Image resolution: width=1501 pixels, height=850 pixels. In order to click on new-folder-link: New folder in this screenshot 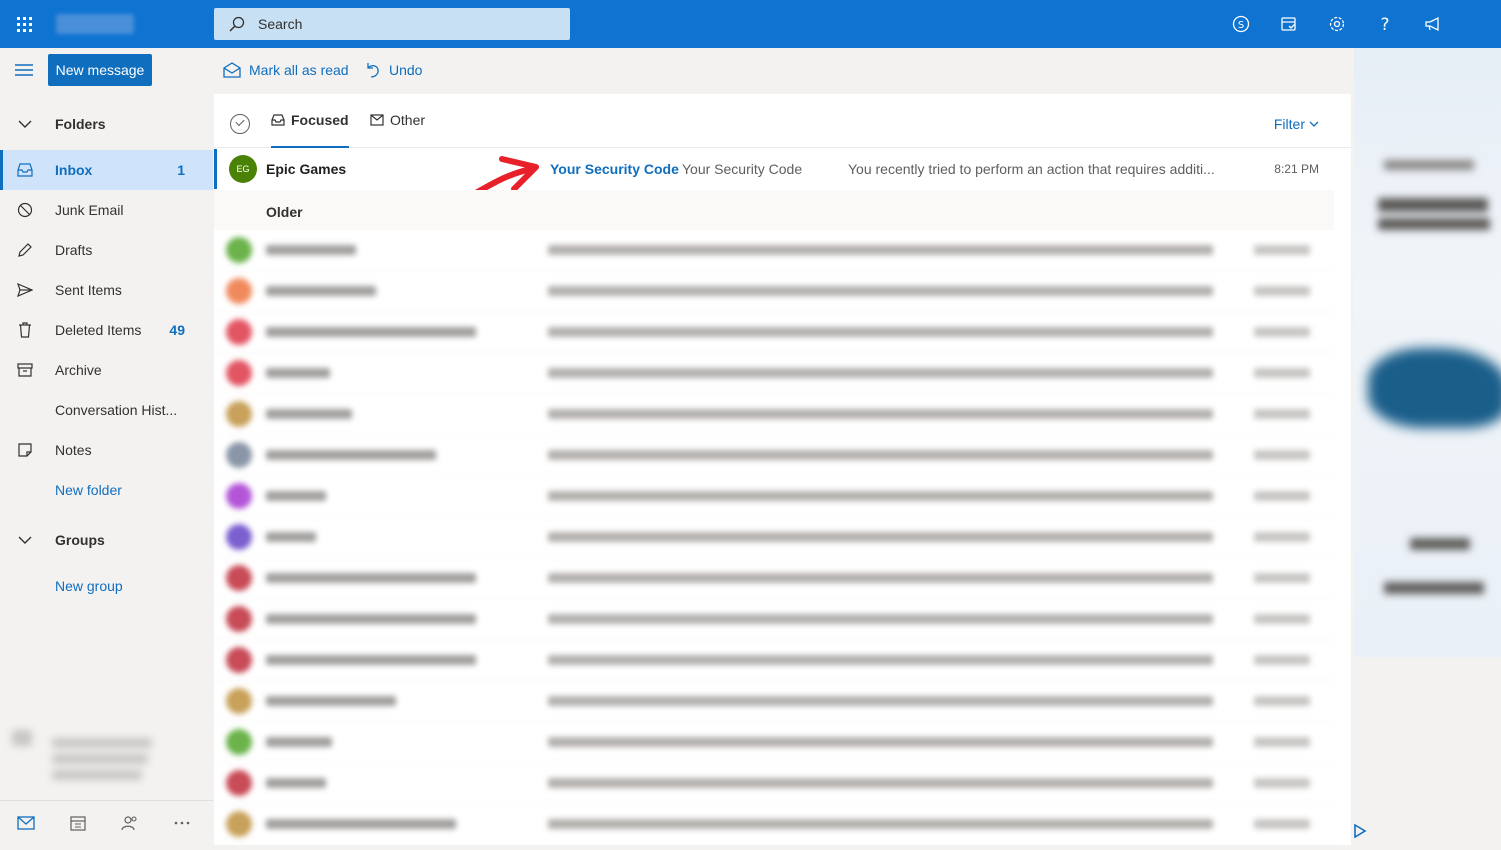, I will do `click(106, 490)`.